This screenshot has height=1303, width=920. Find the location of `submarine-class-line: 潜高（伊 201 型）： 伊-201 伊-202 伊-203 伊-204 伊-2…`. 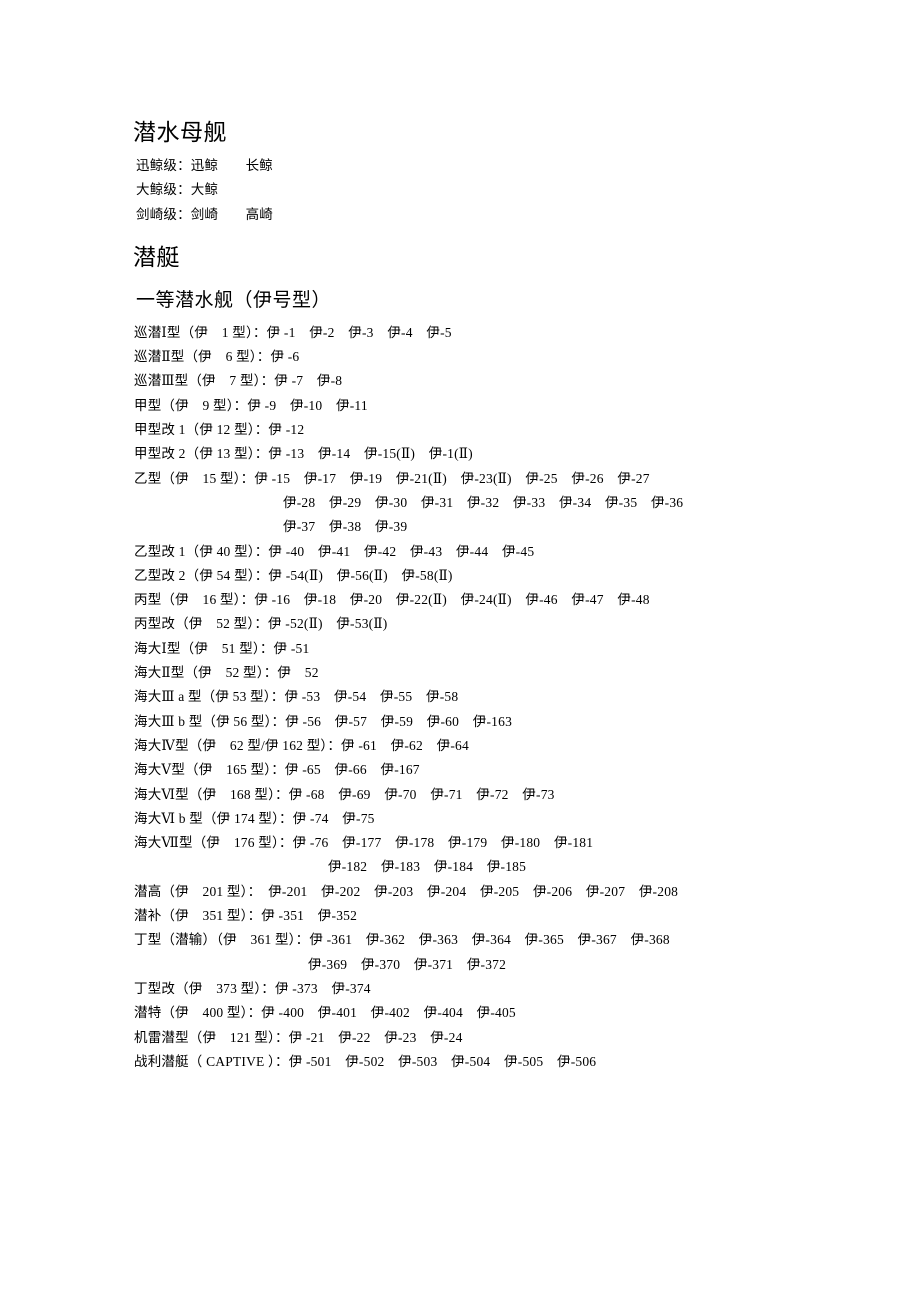

submarine-class-line: 潜高（伊 201 型）： 伊-201 伊-202 伊-203 伊-204 伊-2… is located at coordinates (406, 891).